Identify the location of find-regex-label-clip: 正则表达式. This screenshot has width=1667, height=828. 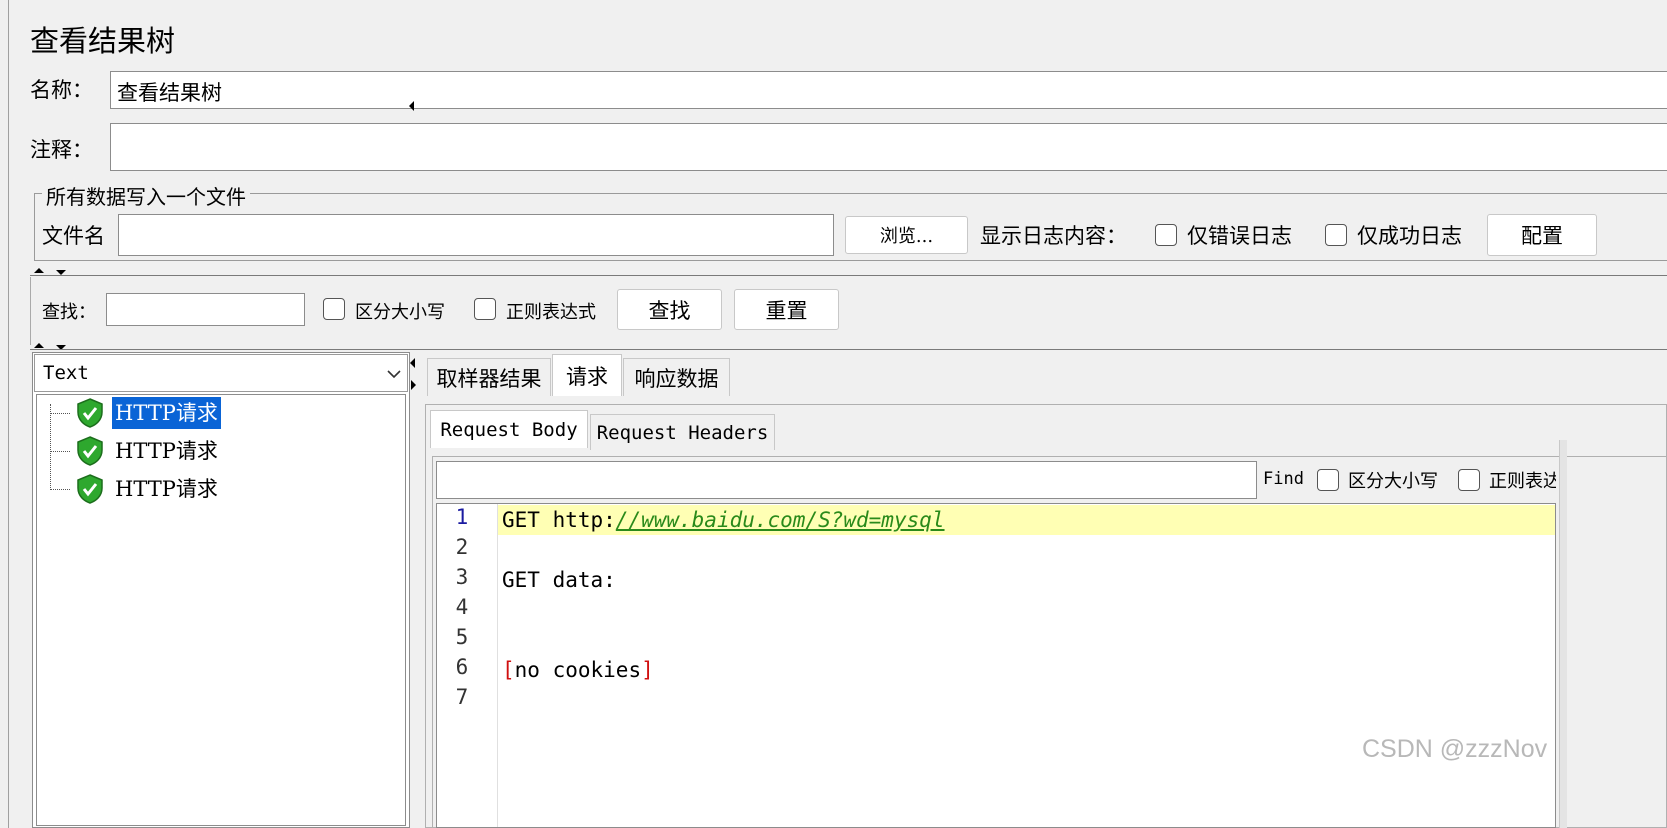
(1522, 478).